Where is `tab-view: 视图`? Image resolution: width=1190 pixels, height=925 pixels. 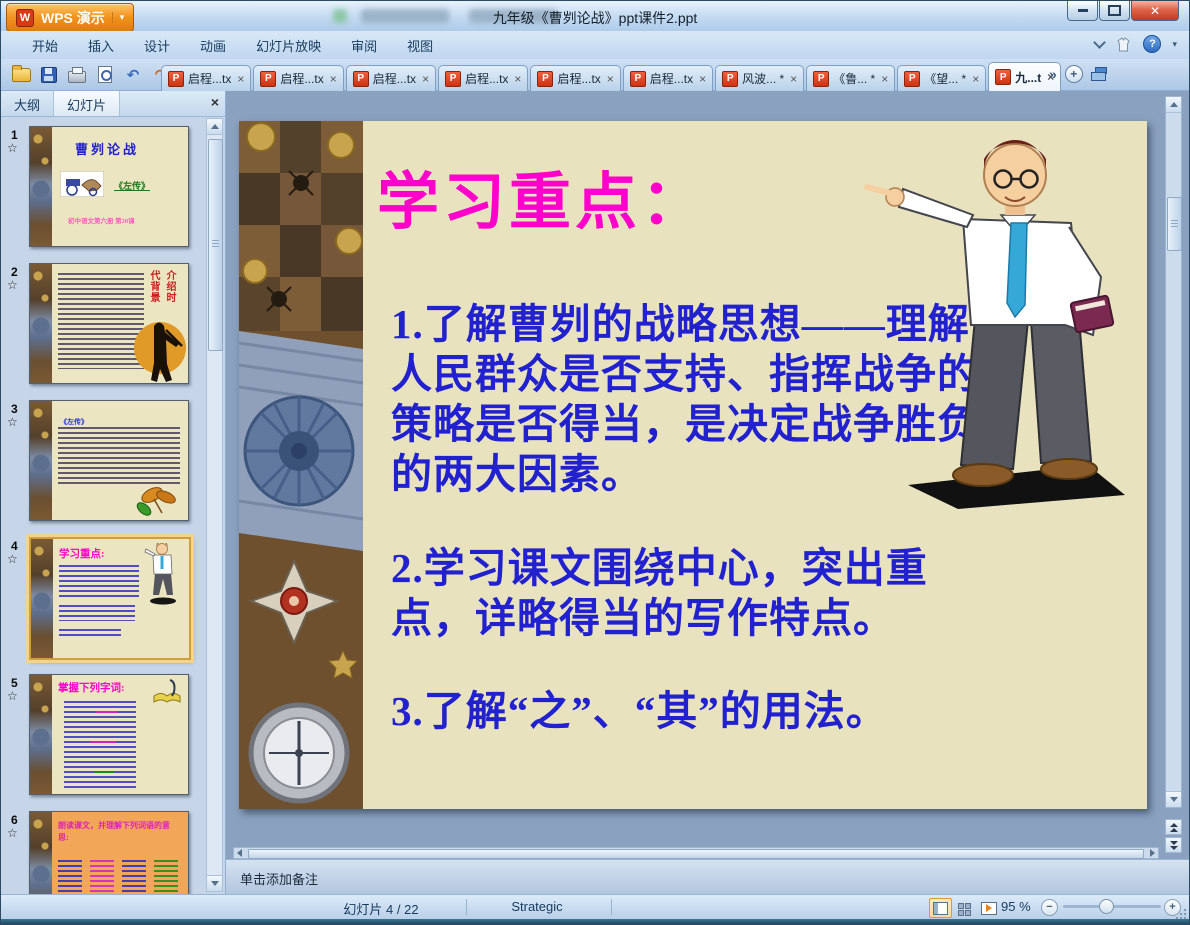
tab-view: 视图 is located at coordinates (420, 45).